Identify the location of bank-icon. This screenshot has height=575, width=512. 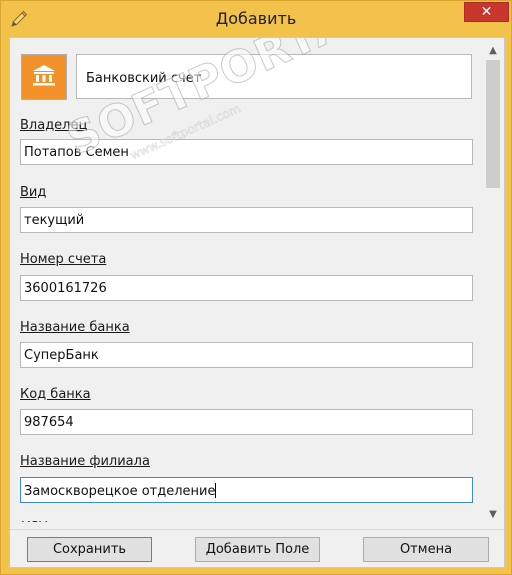
(44, 77).